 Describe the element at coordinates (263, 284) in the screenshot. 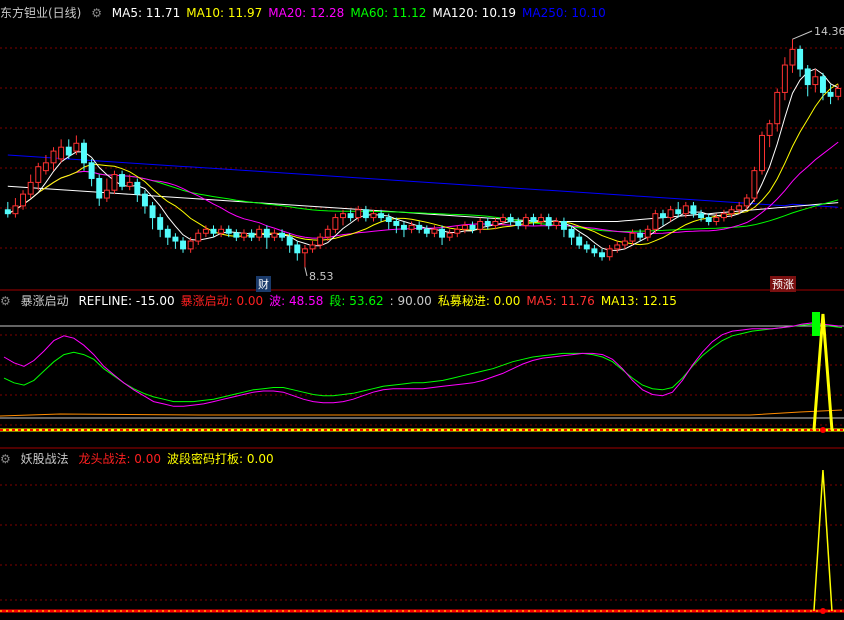

I see `cai-marker: 财` at that location.